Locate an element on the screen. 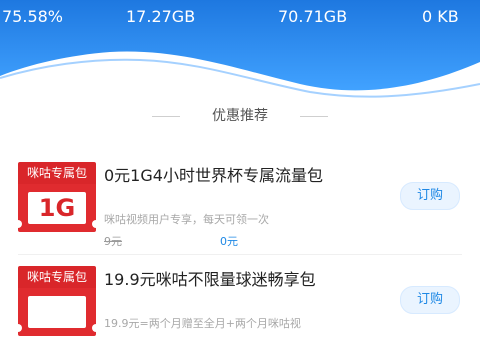 This screenshot has height=358, width=480. offer-old-price: 9元 is located at coordinates (113, 241).